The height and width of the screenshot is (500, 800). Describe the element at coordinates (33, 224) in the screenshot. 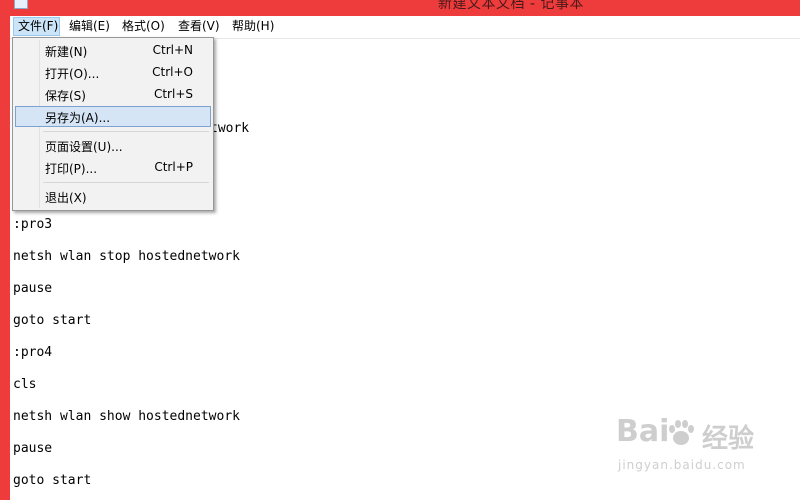

I see `text-line: :pro3` at that location.